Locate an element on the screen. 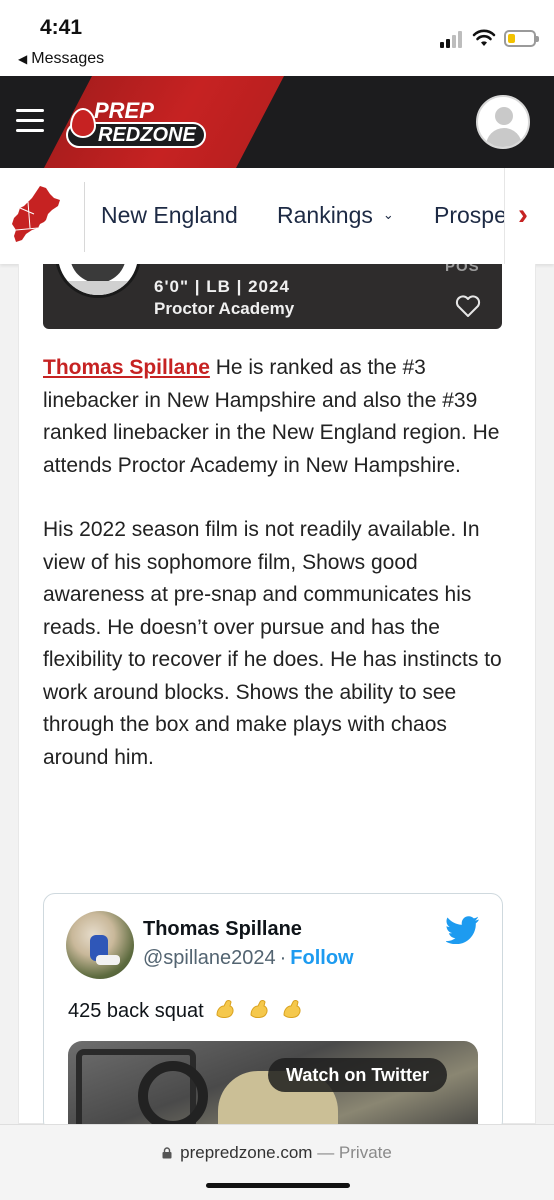  private-label: — Private is located at coordinates (354, 1152).